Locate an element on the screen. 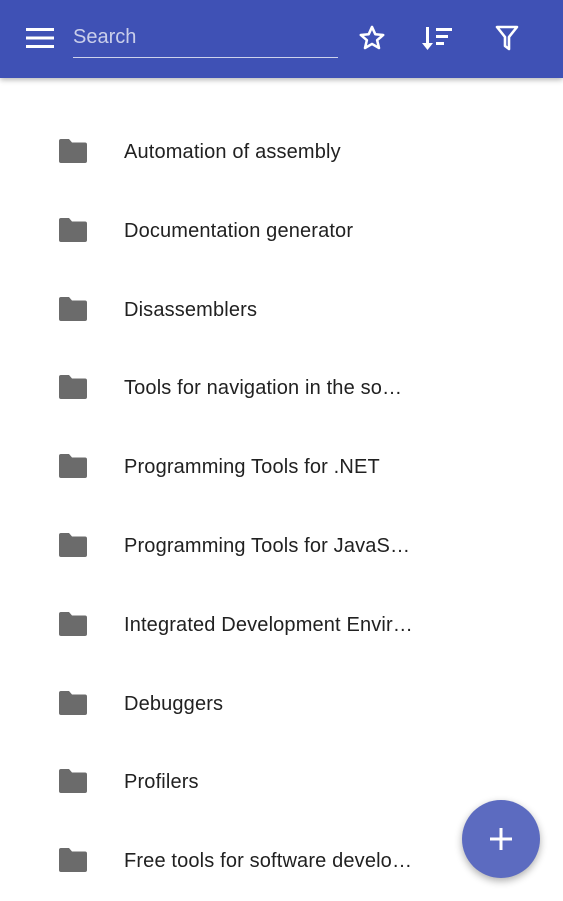  folder-label: Debuggers is located at coordinates (174, 703).